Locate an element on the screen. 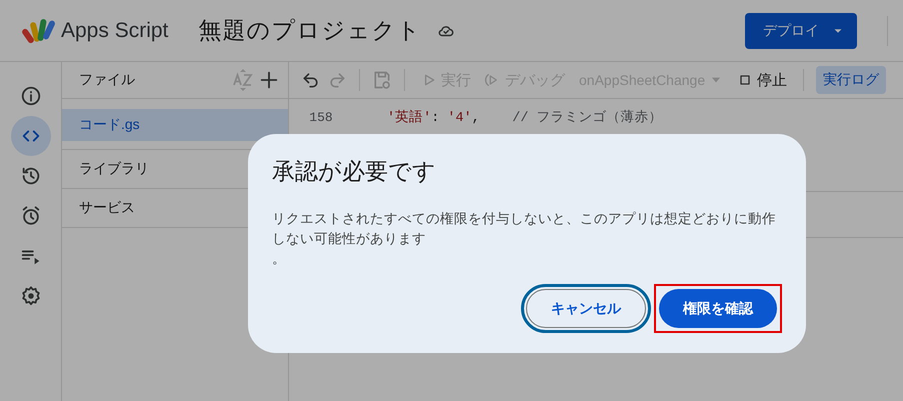 This screenshot has width=903, height=401. section-title: ライブラリ is located at coordinates (114, 169).